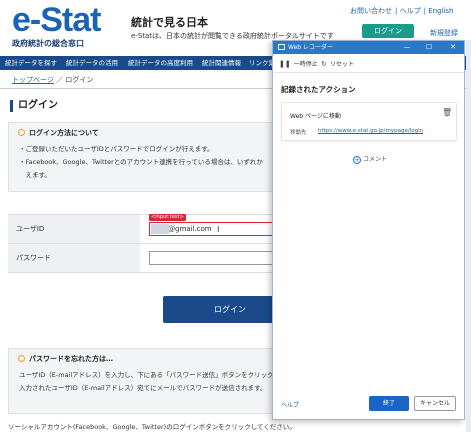 This screenshot has width=471, height=432. I want to click on comment-label: コメント, so click(375, 159).